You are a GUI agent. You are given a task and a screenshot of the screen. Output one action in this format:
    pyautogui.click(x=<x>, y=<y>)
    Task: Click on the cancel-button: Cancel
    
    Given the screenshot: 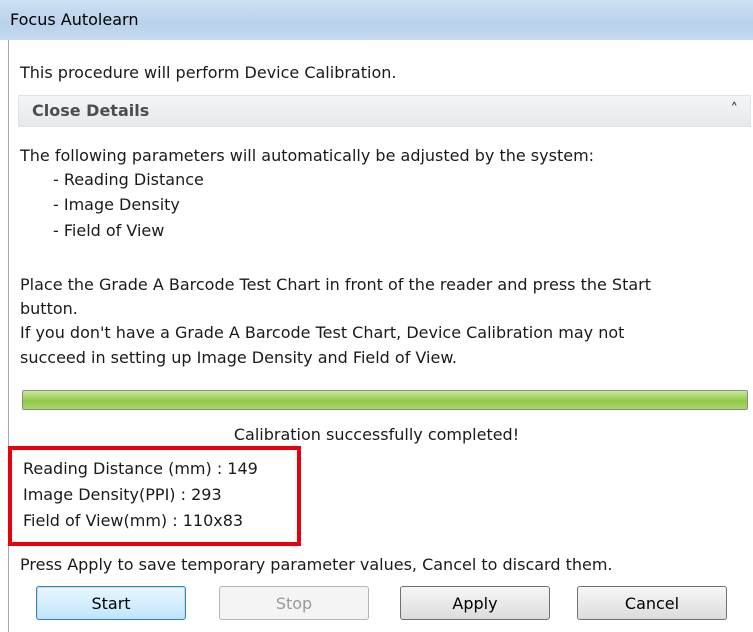 What is the action you would take?
    pyautogui.click(x=652, y=603)
    